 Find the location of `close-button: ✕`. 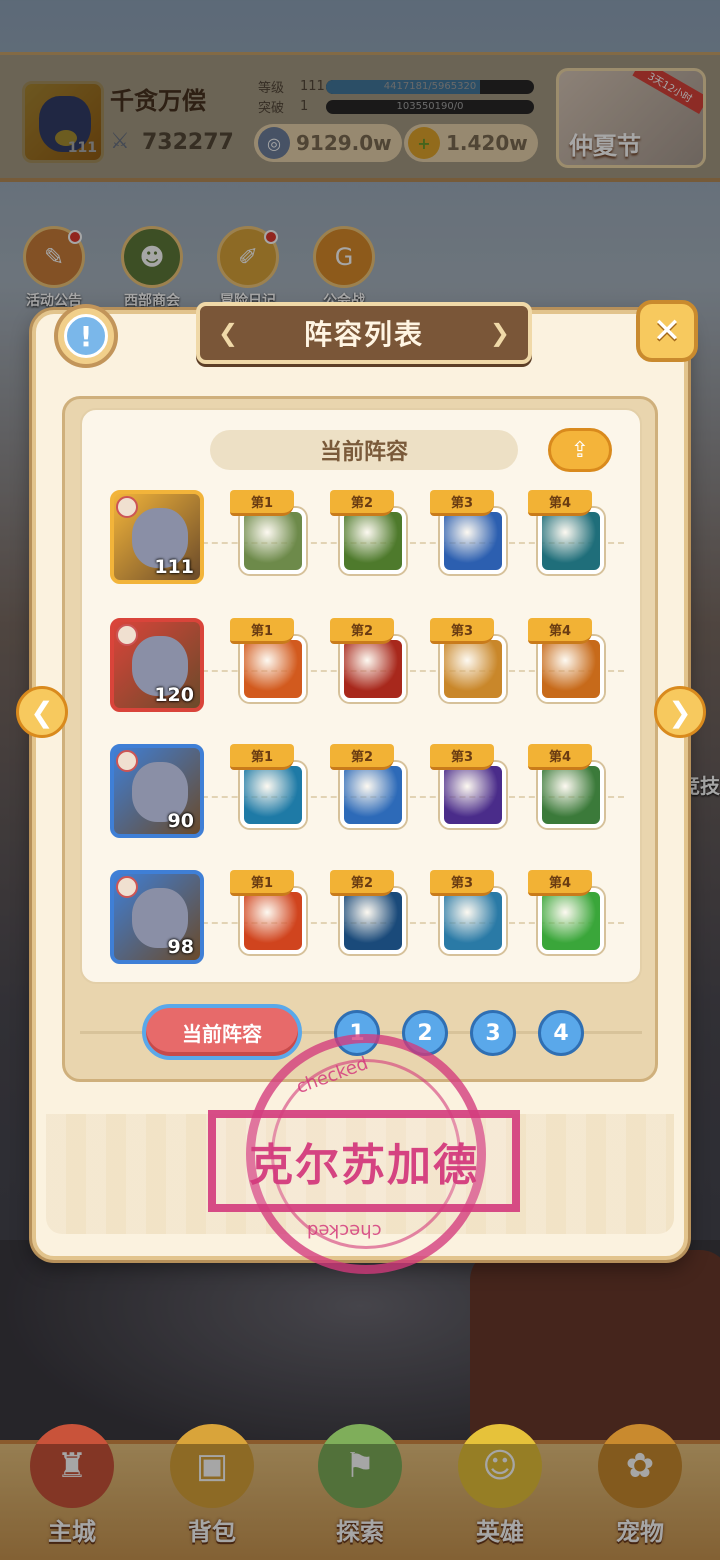

close-button: ✕ is located at coordinates (667, 331).